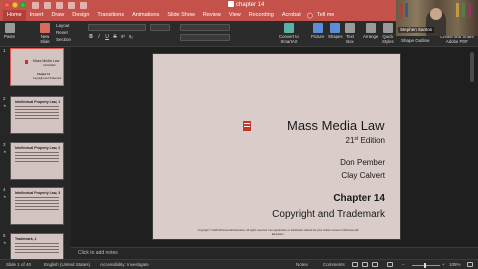 The image size is (478, 269). I want to click on new-slide-label: New Slide, so click(45, 39).